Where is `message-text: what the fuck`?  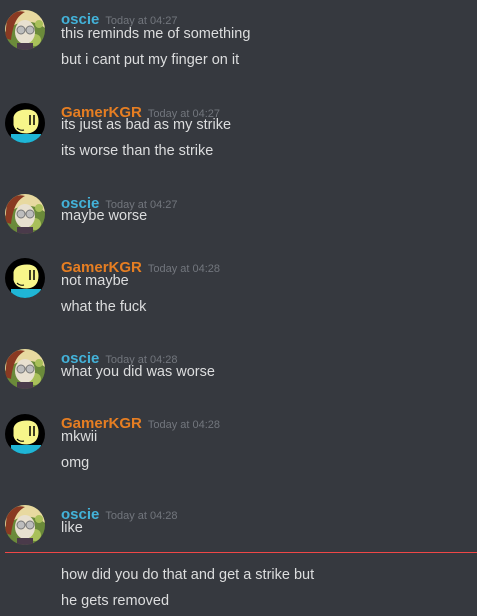
message-text: what the fuck is located at coordinates (104, 307).